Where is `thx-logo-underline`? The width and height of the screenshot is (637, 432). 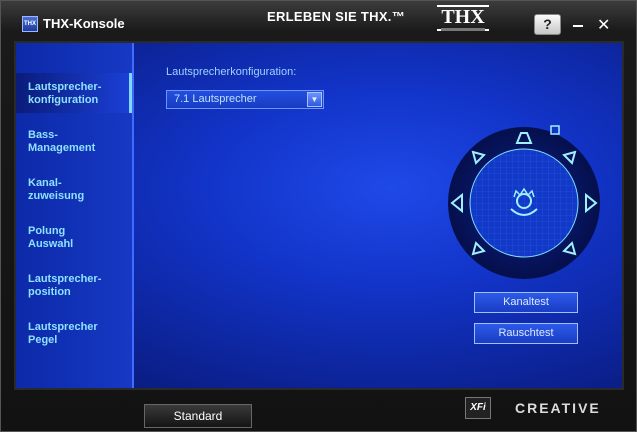 thx-logo-underline is located at coordinates (463, 29).